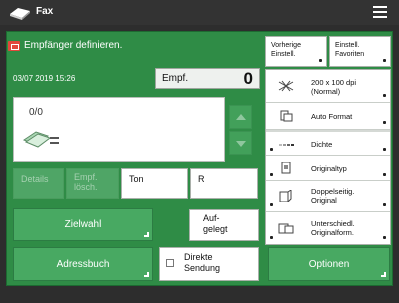 This screenshot has width=399, height=303. I want to click on direct-send-checkbox, so click(170, 263).